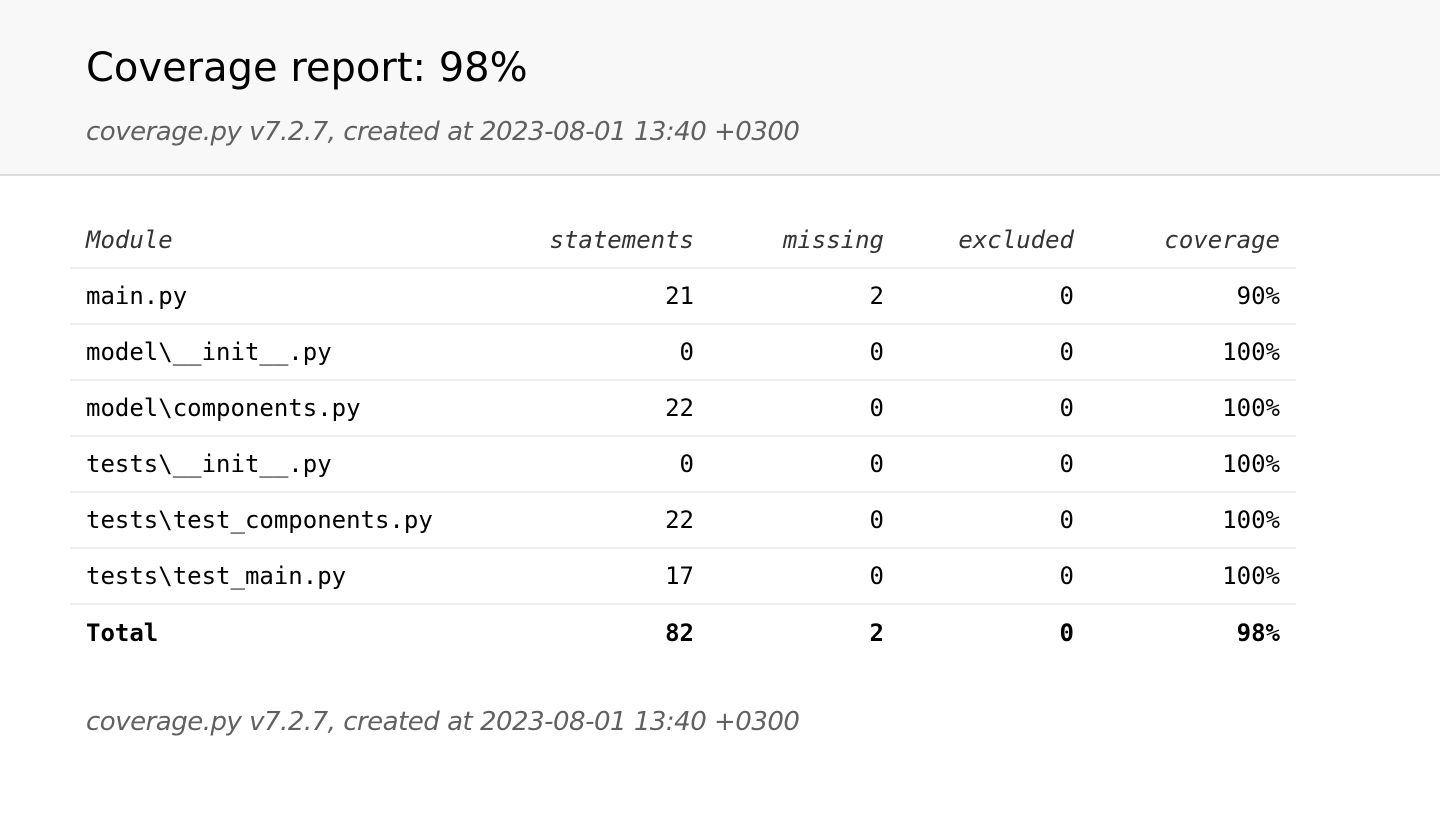  I want to click on module-link: model\components.py, so click(295, 408).